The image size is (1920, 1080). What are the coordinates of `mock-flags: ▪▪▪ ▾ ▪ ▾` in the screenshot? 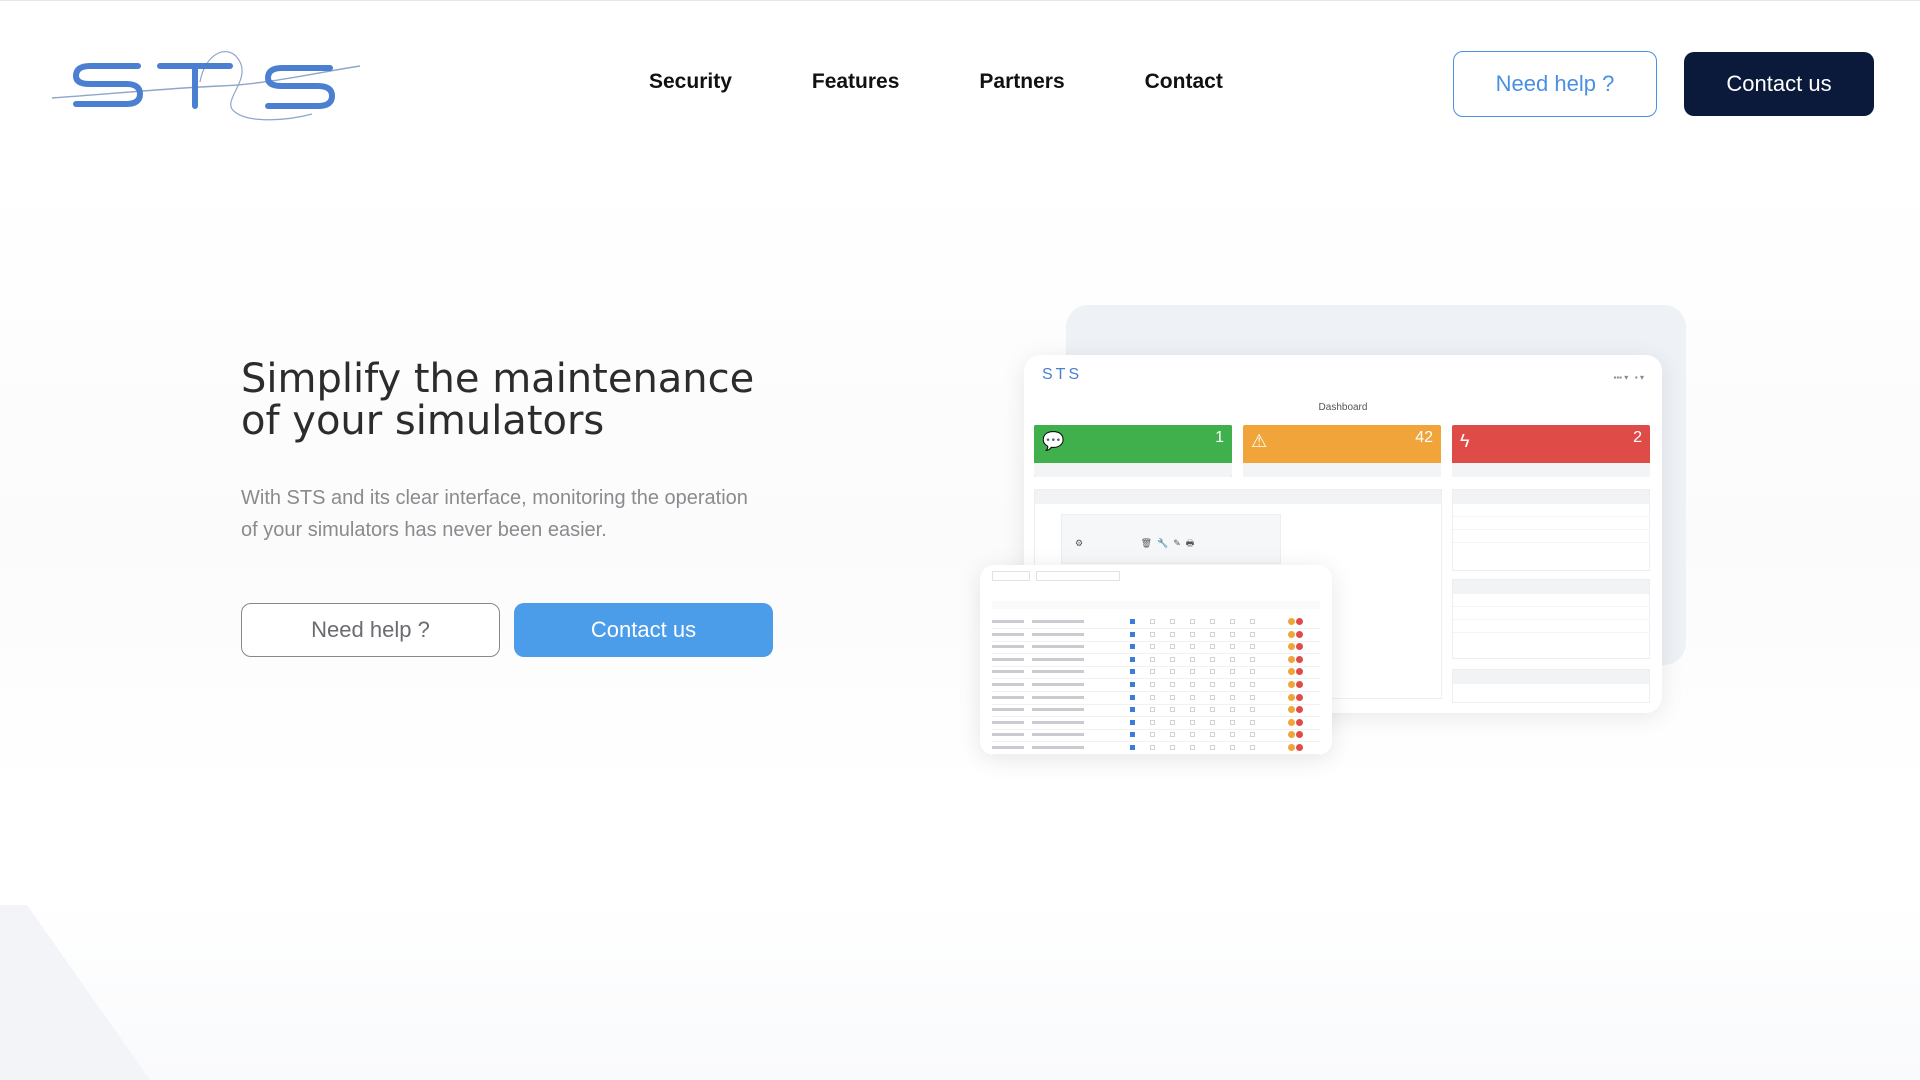 It's located at (1629, 377).